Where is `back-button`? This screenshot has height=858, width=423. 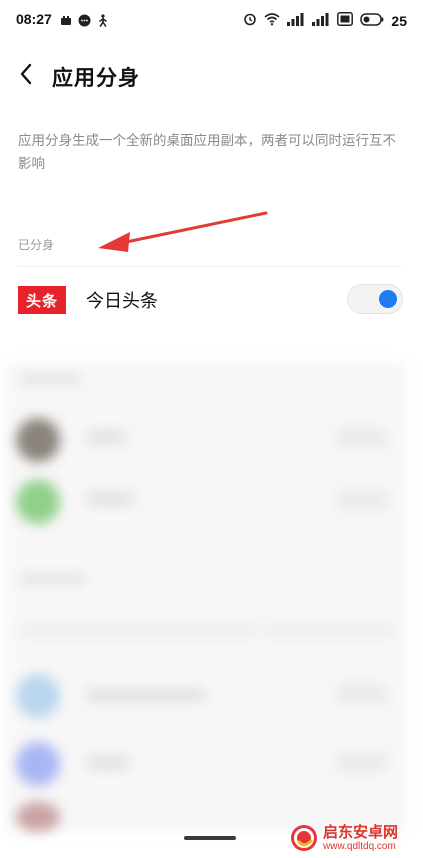
back-button is located at coordinates (26, 76).